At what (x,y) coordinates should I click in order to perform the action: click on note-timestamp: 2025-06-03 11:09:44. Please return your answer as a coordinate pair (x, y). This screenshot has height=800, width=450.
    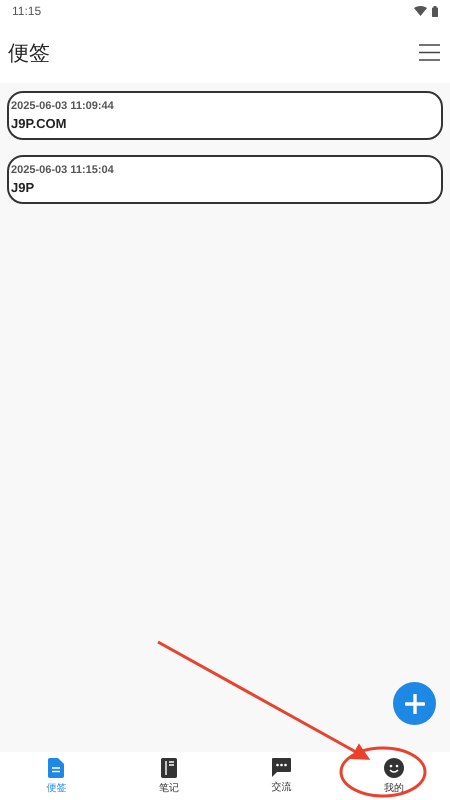
    Looking at the image, I should click on (63, 106).